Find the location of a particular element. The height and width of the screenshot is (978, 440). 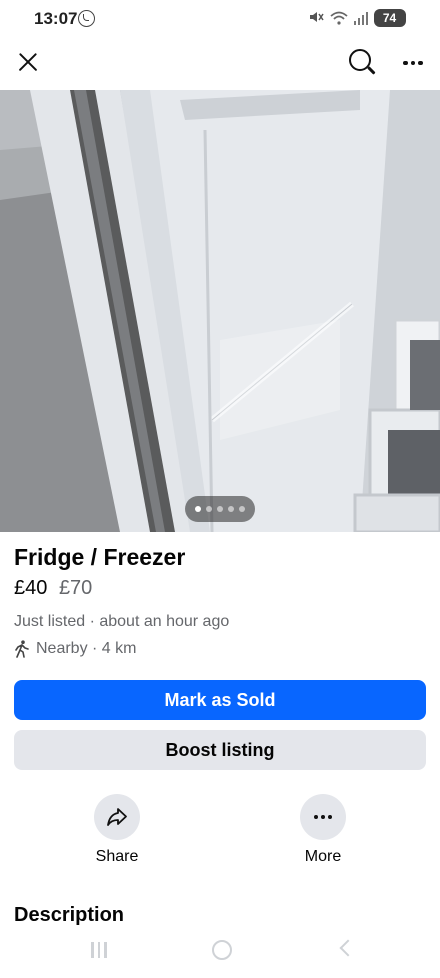

status-icons: 74 is located at coordinates (357, 18).